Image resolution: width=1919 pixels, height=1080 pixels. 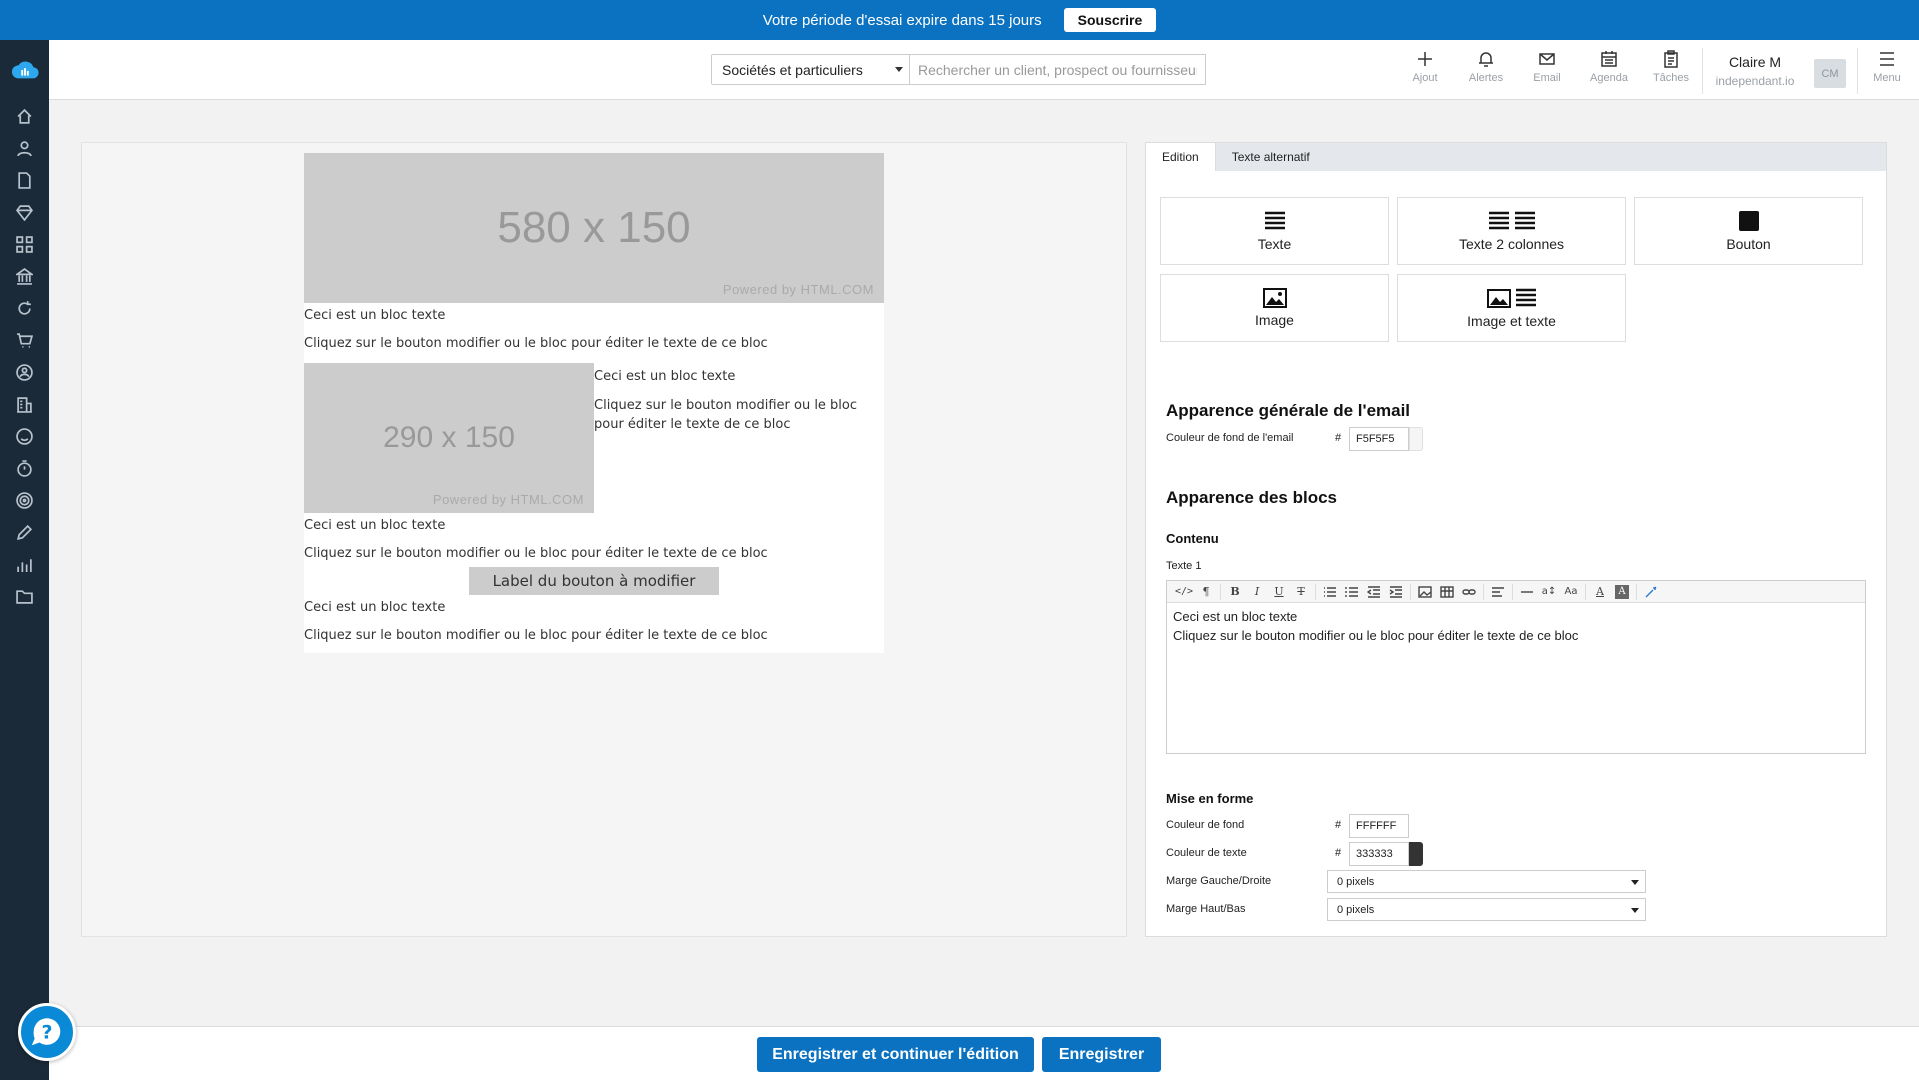 I want to click on grid-icon, so click(x=24, y=244).